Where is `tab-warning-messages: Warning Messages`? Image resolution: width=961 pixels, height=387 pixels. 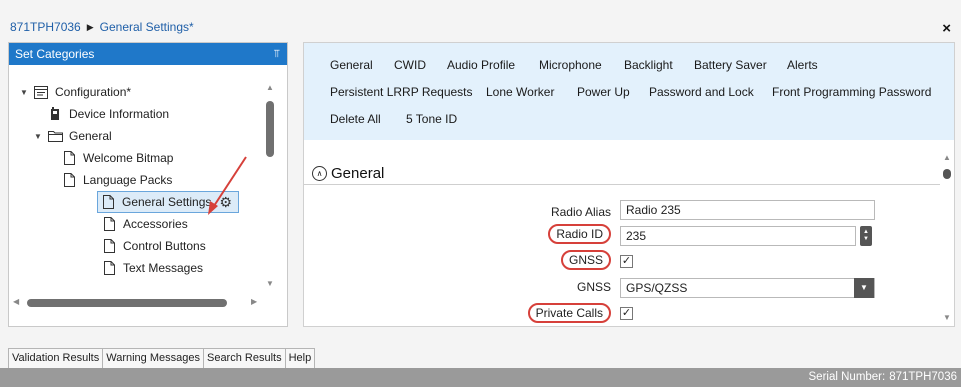
tab-warning-messages: Warning Messages is located at coordinates (153, 358).